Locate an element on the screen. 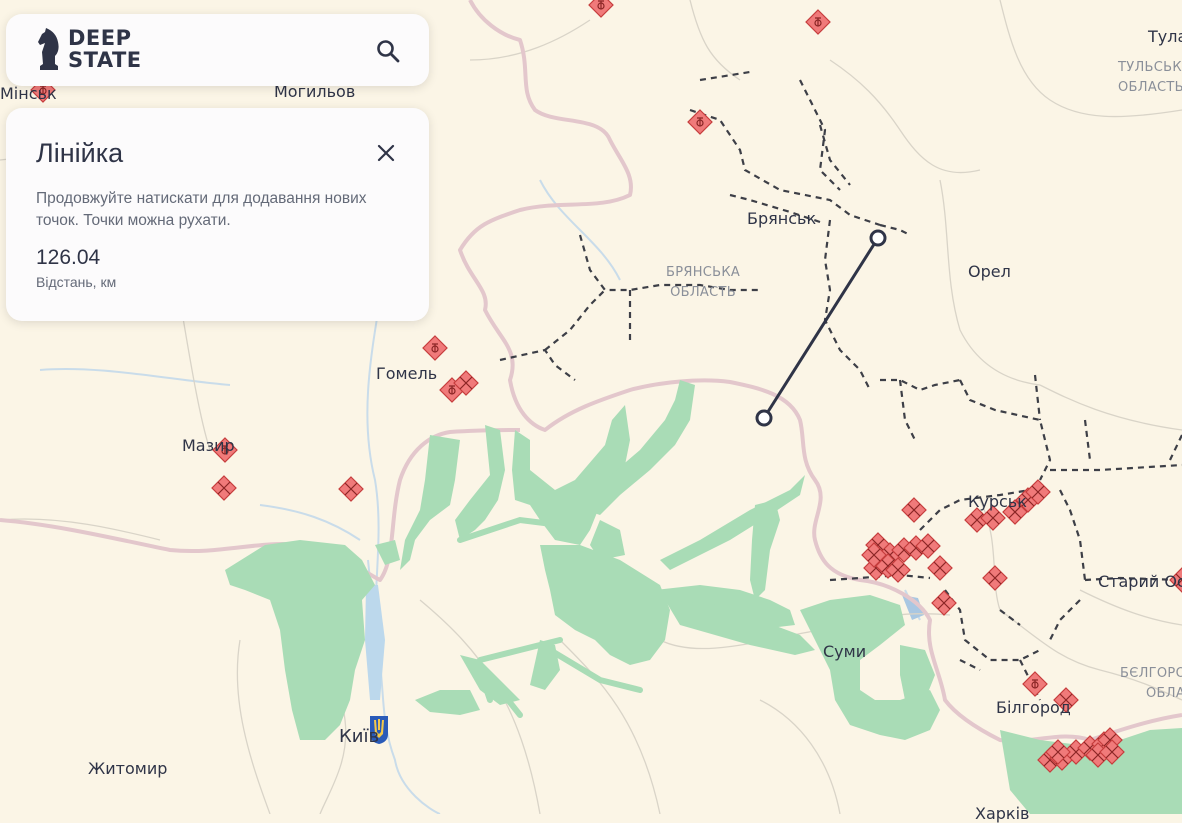  city-label-kyiv: Київ is located at coordinates (359, 736).